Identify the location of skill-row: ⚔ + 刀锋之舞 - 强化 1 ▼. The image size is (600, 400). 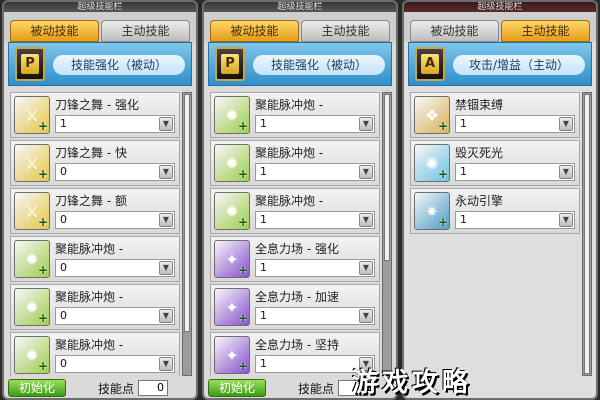
(95, 115).